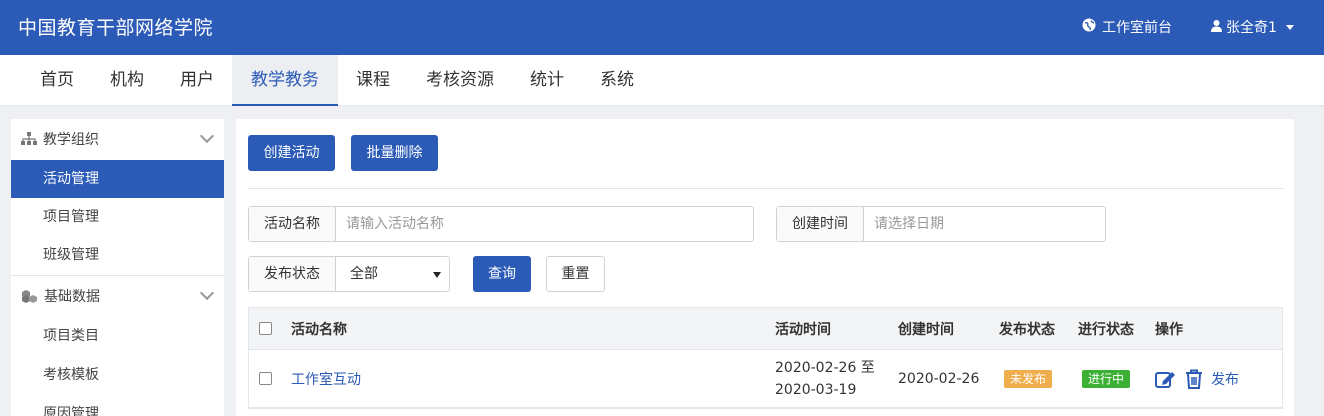 The width and height of the screenshot is (1324, 416). Describe the element at coordinates (820, 224) in the screenshot. I see `created-time-label: 创建时间` at that location.